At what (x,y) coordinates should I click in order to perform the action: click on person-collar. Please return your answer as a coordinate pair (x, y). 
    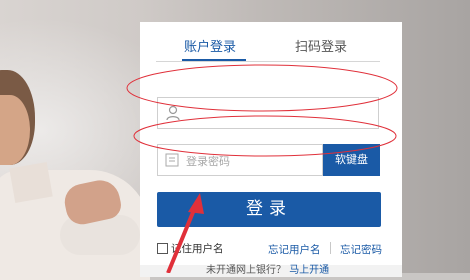
    Looking at the image, I should click on (31, 182).